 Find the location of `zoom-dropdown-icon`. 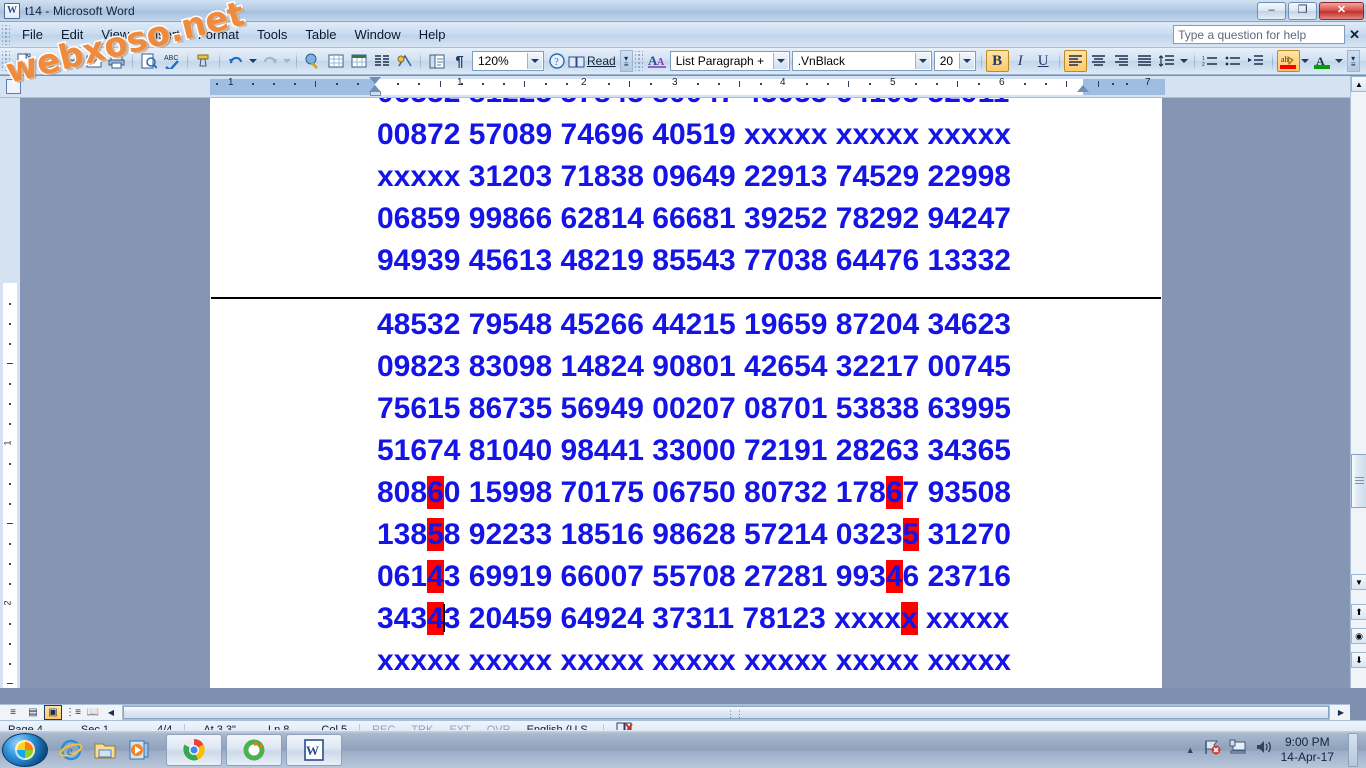

zoom-dropdown-icon is located at coordinates (534, 61).